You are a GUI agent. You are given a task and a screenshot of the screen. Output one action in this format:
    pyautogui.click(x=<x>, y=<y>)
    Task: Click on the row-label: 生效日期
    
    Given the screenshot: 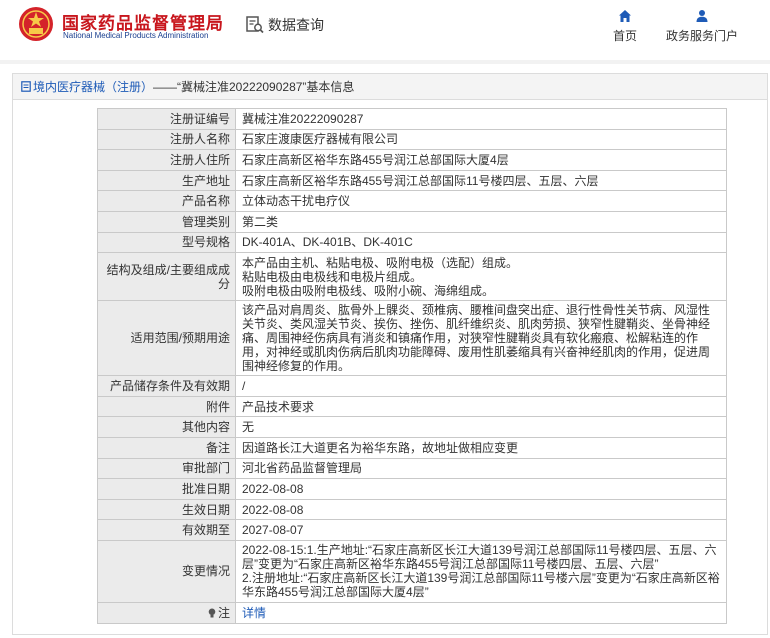 What is the action you would take?
    pyautogui.click(x=166, y=509)
    